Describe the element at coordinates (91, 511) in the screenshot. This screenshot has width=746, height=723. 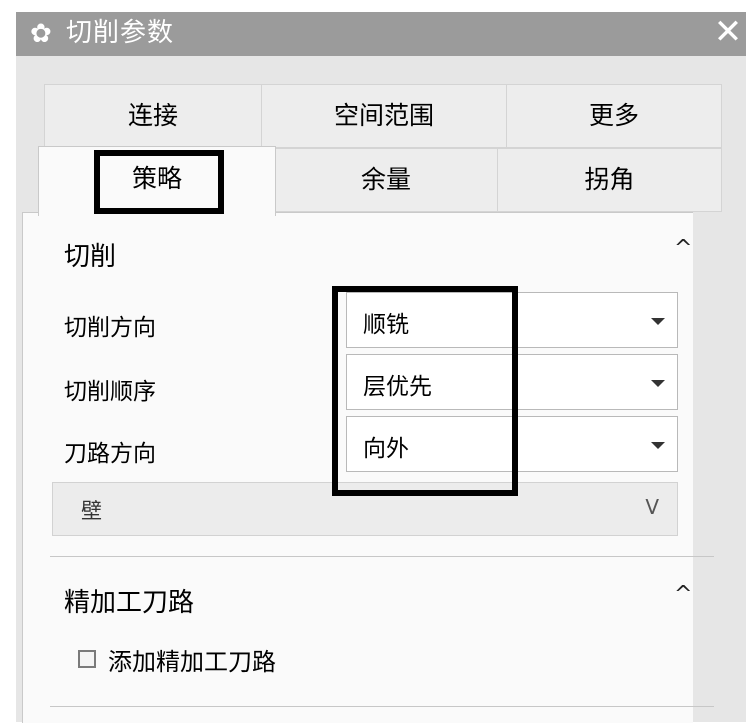
I see `wall-label: 壁` at that location.